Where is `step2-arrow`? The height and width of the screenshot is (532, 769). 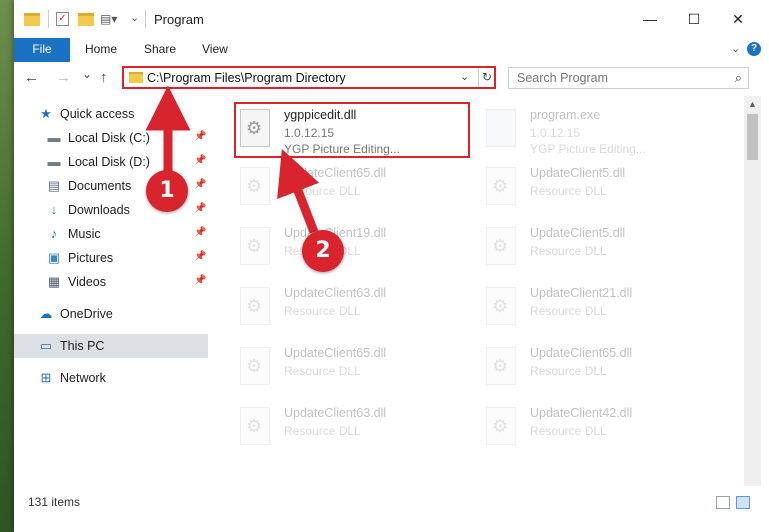 step2-arrow is located at coordinates (298, 191).